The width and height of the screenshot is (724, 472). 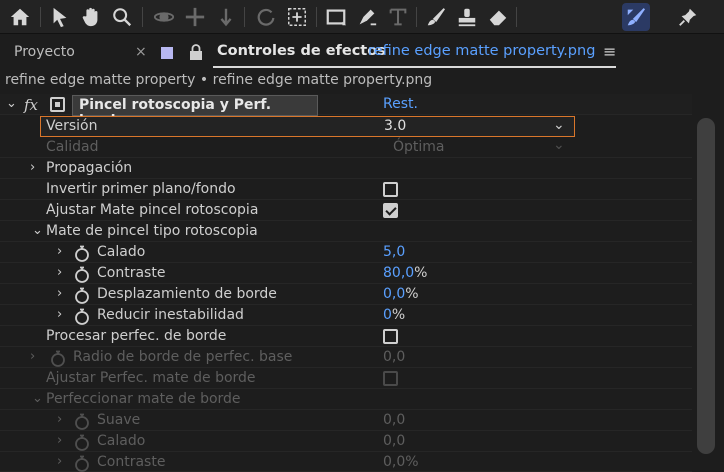 What do you see at coordinates (121, 441) in the screenshot?
I see `feather-2-label: Calado` at bounding box center [121, 441].